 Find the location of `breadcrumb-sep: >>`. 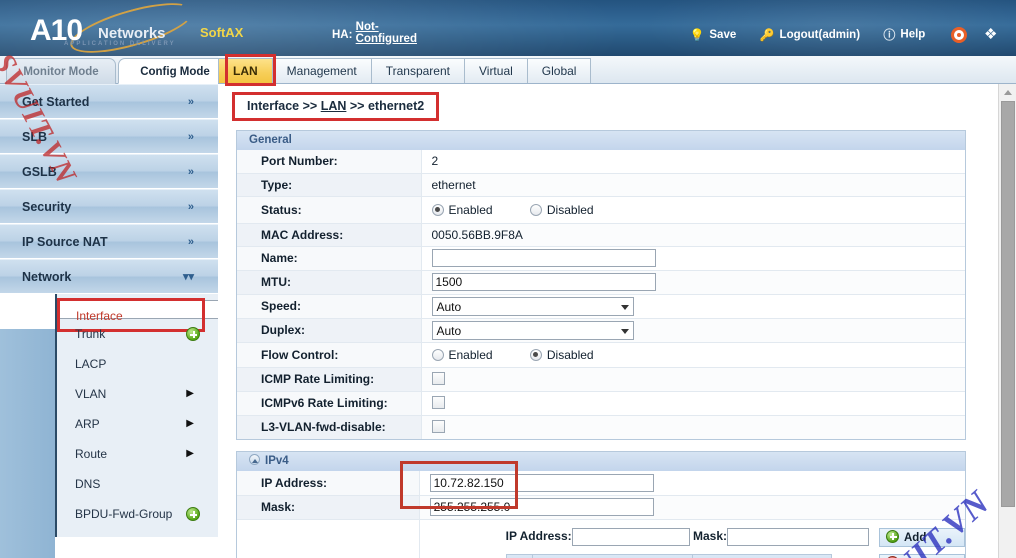

breadcrumb-sep: >> is located at coordinates (310, 106).